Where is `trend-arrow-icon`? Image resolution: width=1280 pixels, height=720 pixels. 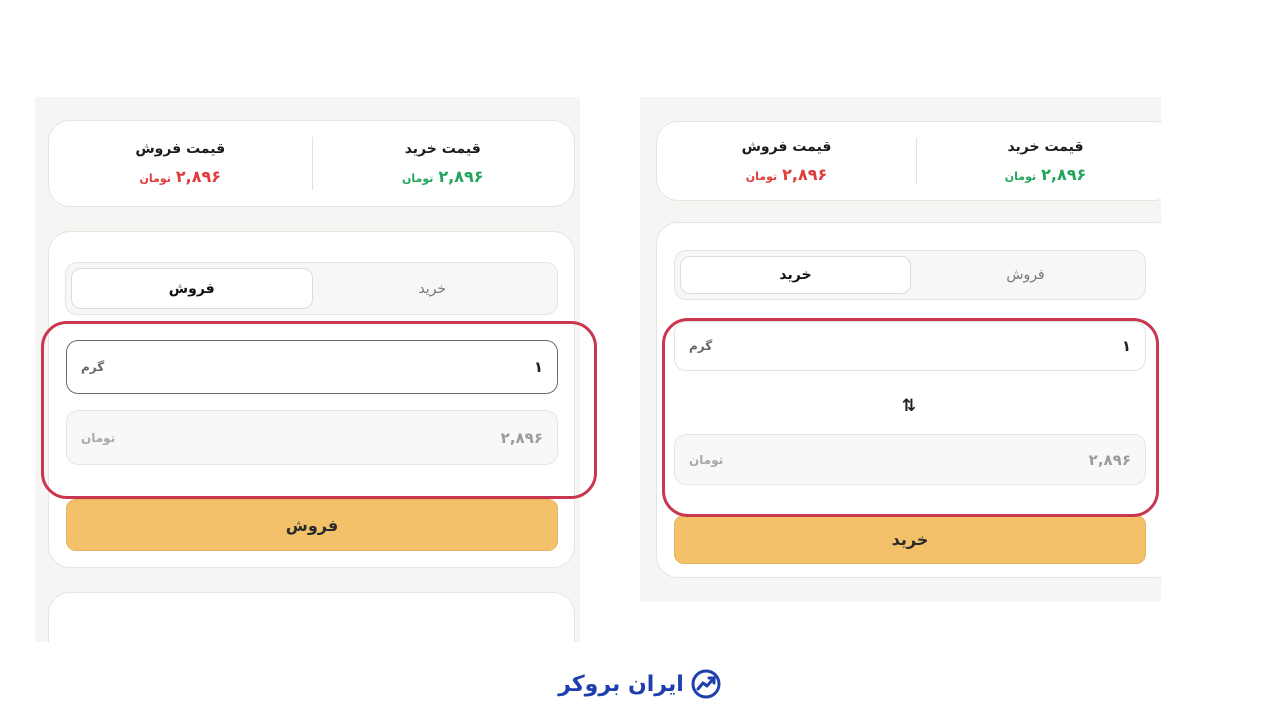 trend-arrow-icon is located at coordinates (706, 684).